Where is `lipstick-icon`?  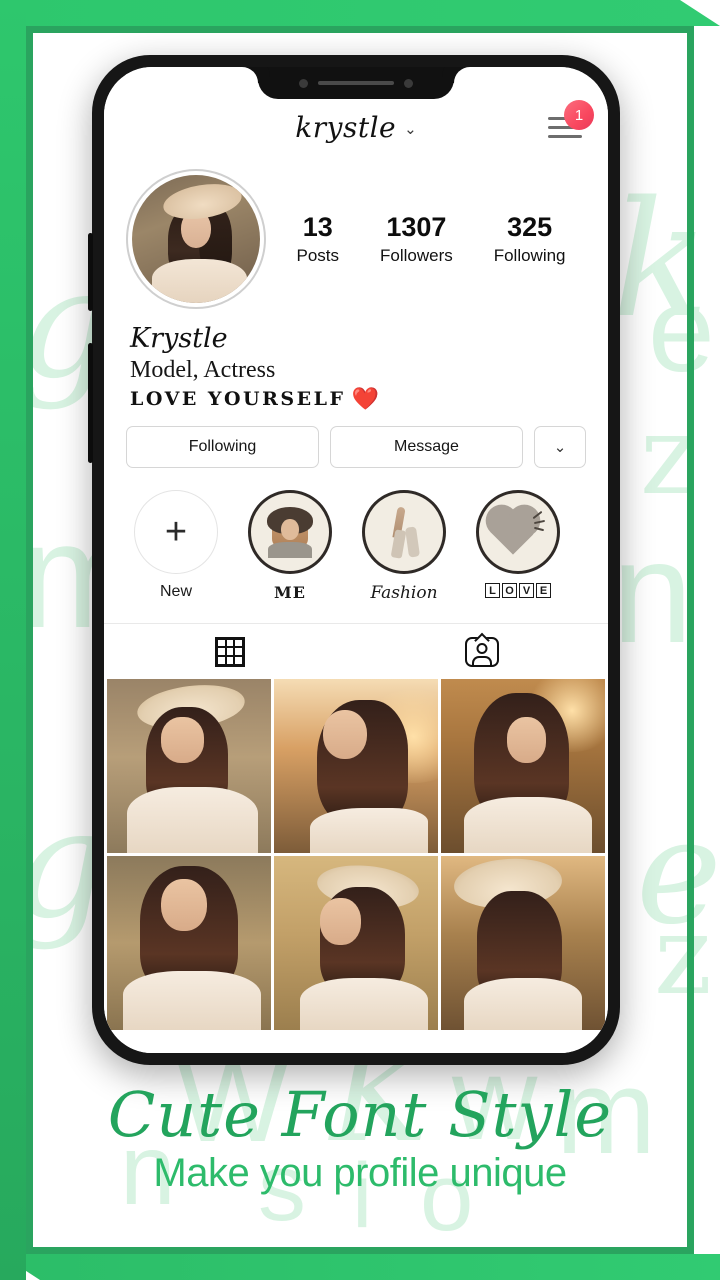 lipstick-icon is located at coordinates (404, 532).